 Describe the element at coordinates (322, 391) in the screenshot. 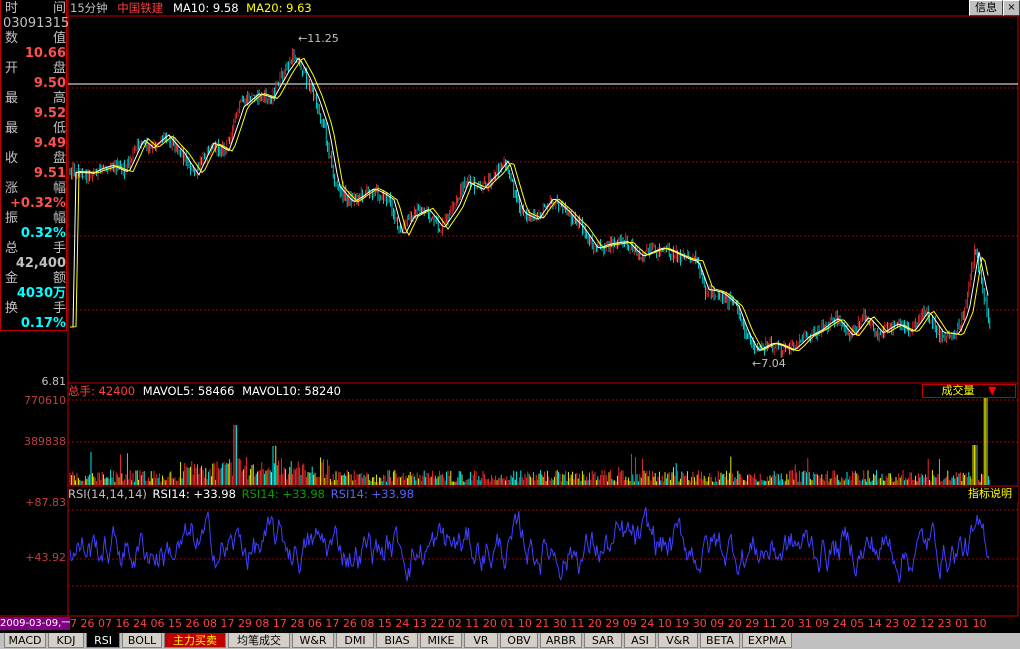

I see `mavol10-value: 58240` at that location.